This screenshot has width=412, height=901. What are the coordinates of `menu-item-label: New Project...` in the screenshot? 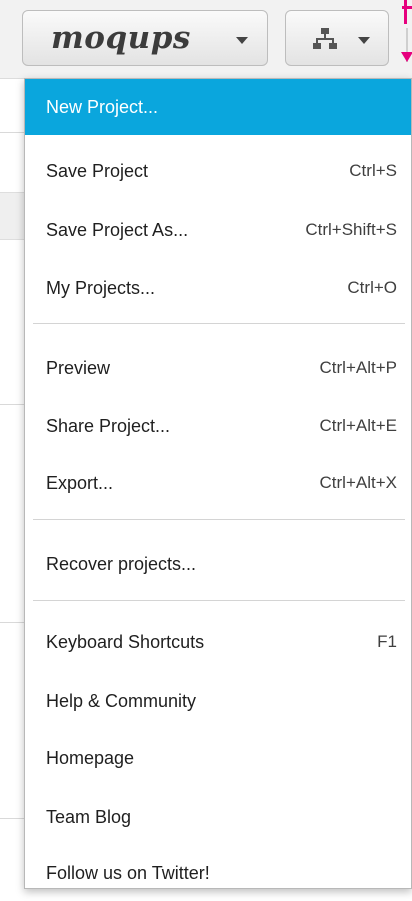 It's located at (102, 106).